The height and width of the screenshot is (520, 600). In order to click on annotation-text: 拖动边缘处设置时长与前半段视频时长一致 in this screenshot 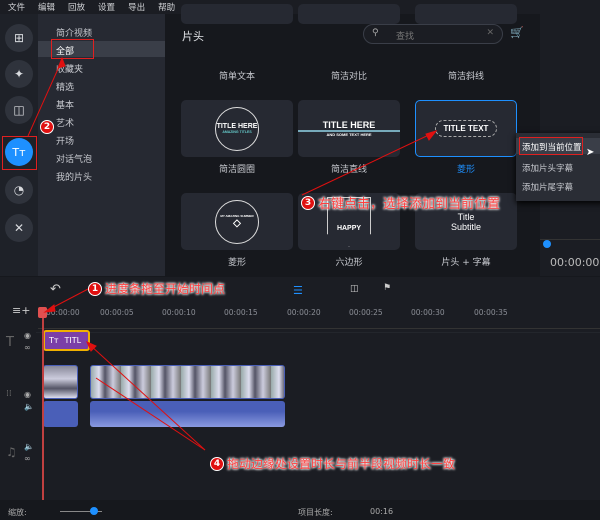, I will do `click(341, 464)`.